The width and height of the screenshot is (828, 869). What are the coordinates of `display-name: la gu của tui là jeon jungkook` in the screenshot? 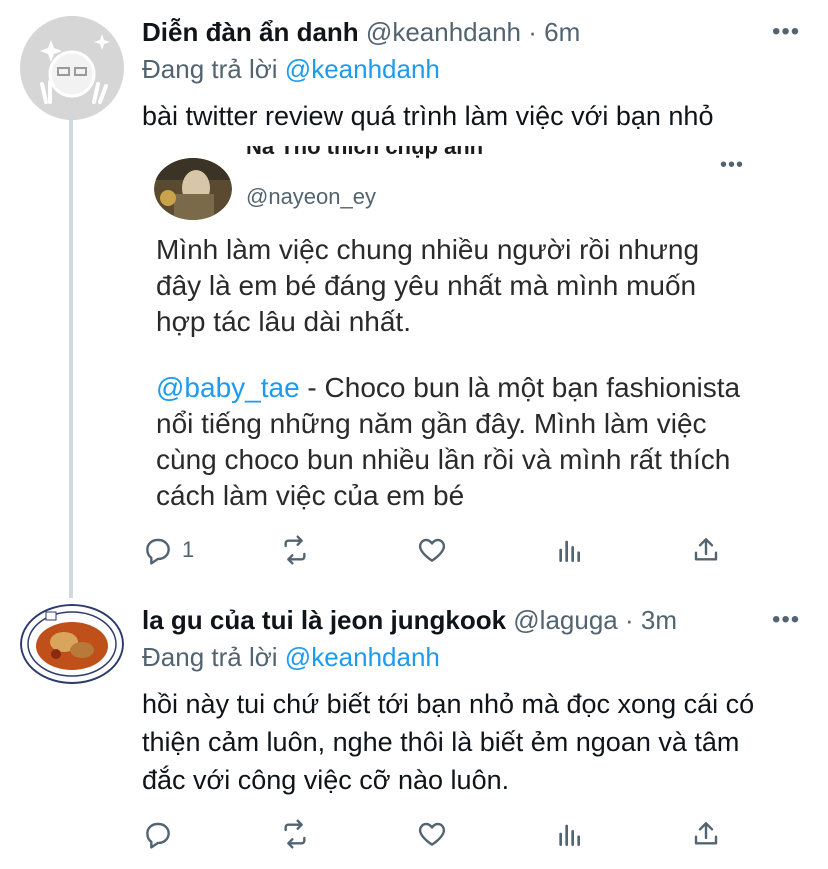 It's located at (324, 620).